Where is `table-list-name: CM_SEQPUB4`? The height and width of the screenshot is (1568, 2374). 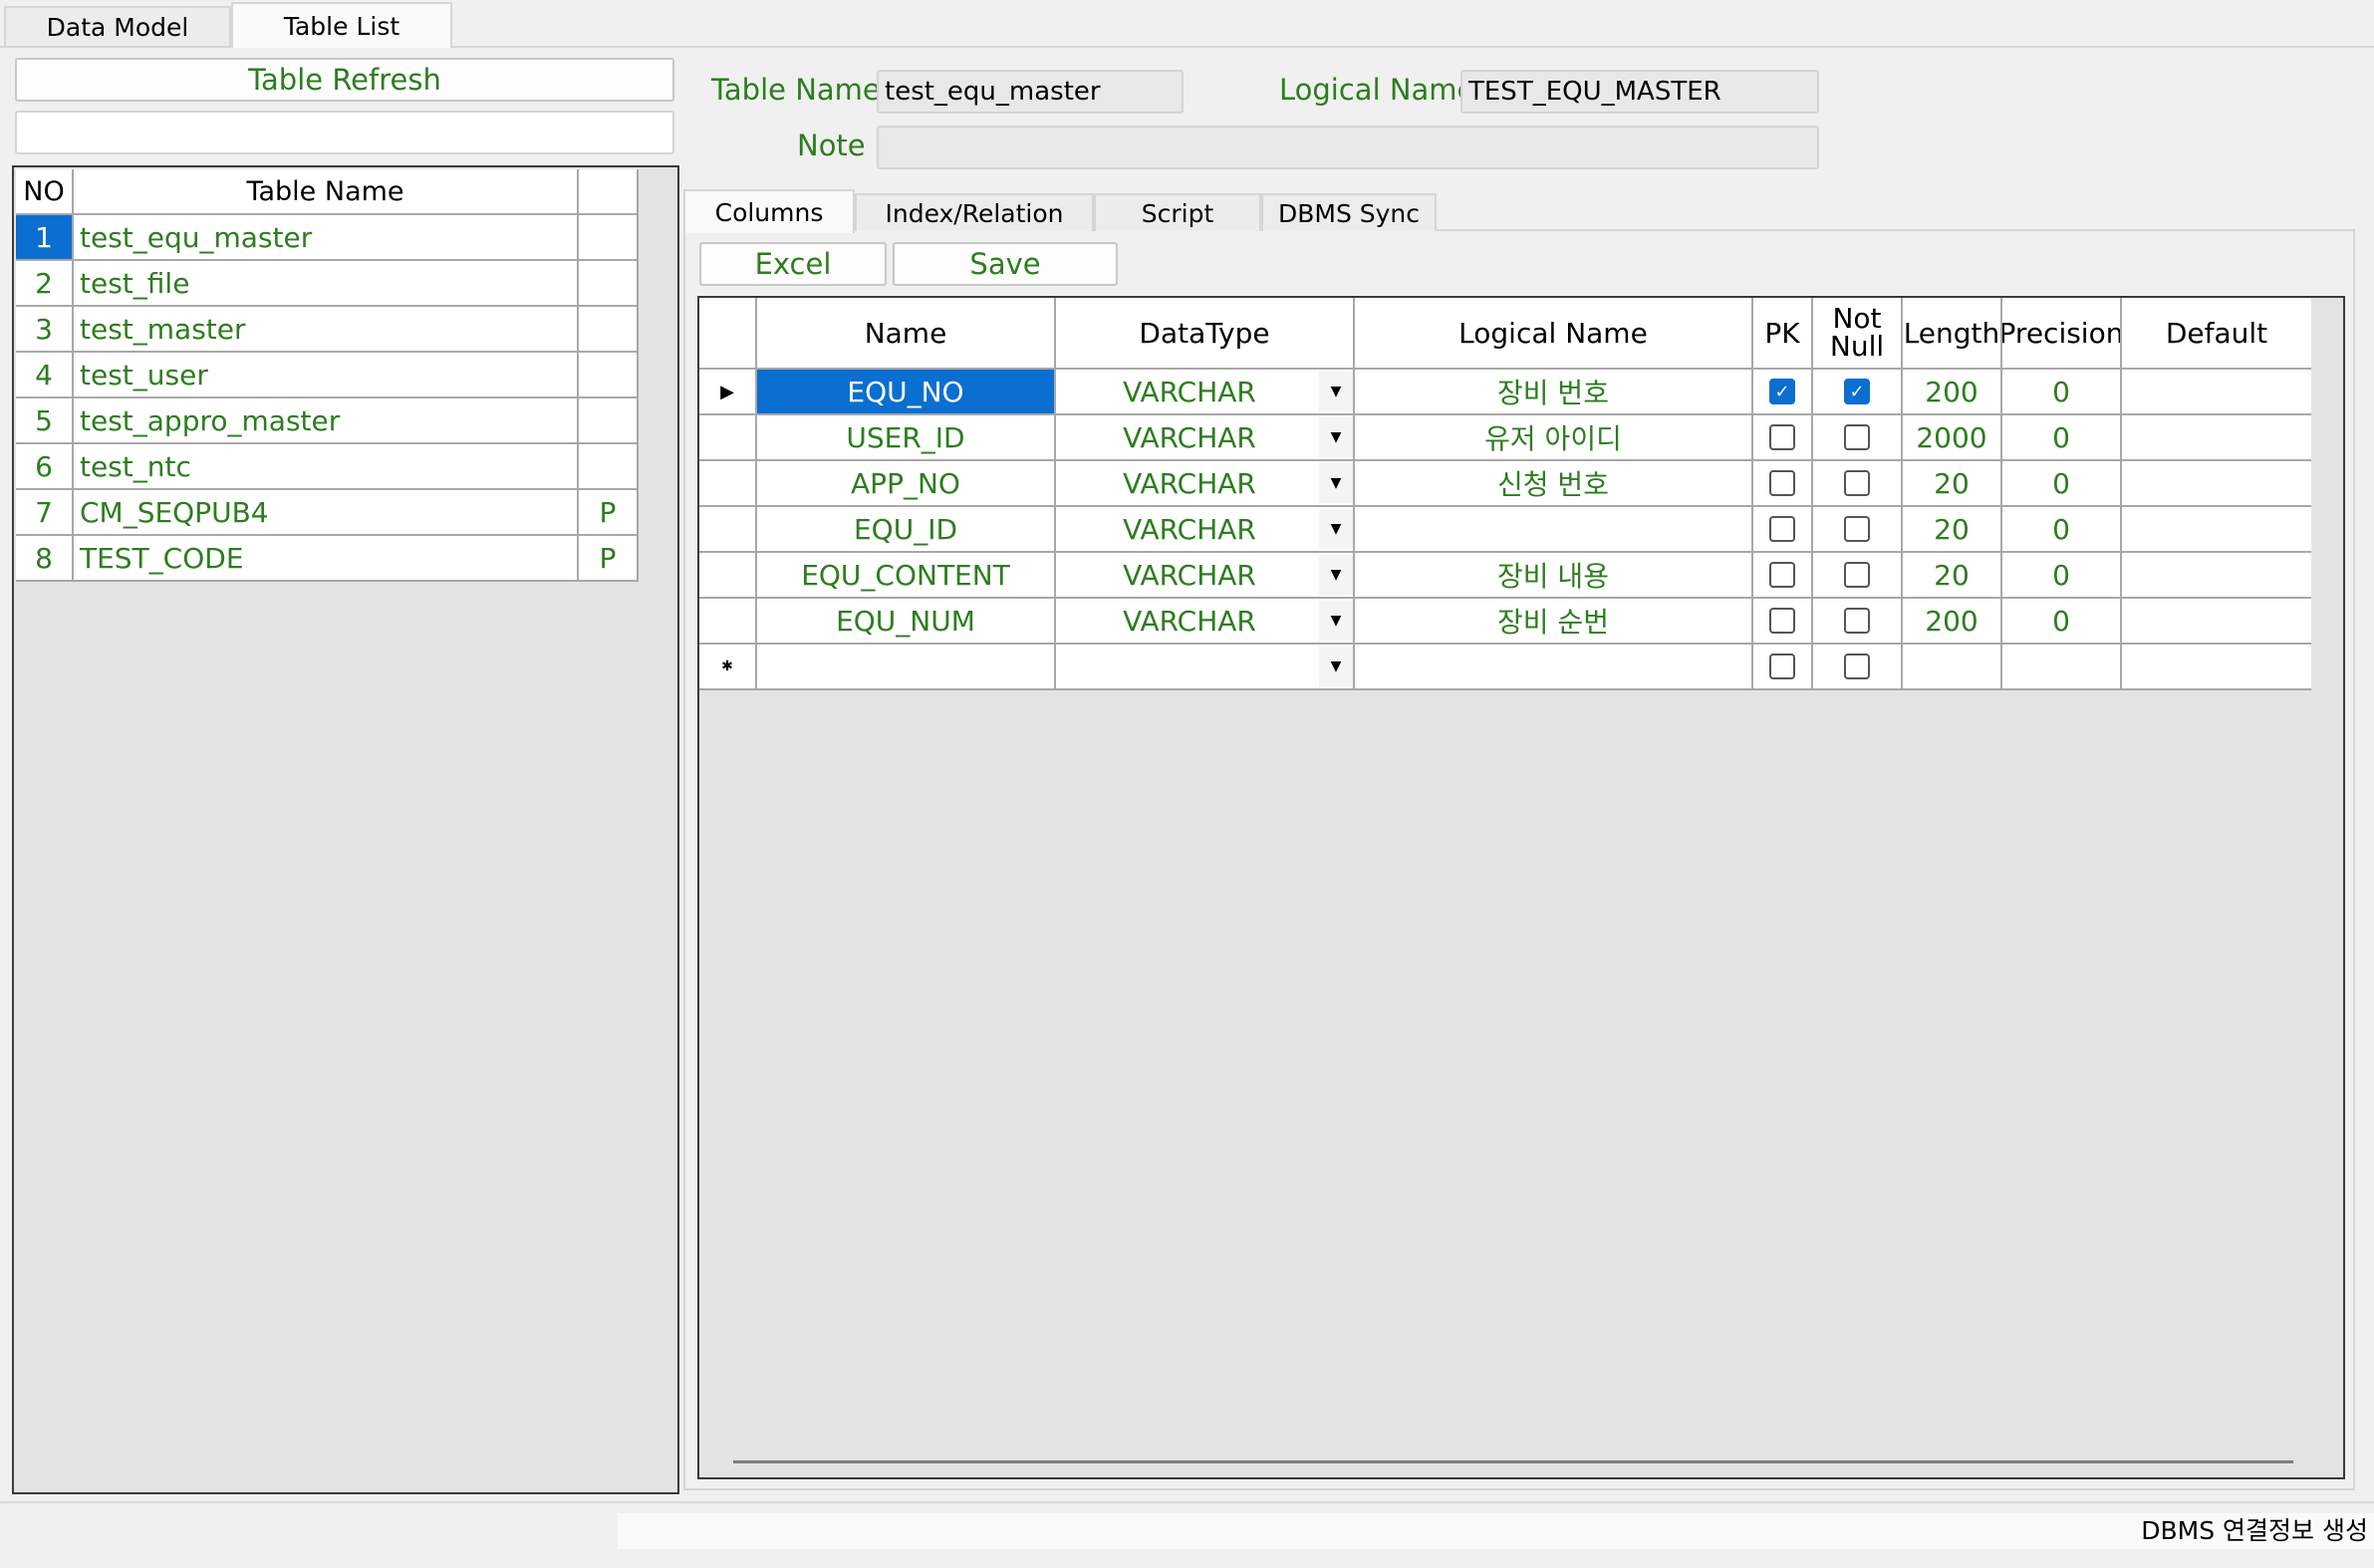 table-list-name: CM_SEQPUB4 is located at coordinates (326, 513).